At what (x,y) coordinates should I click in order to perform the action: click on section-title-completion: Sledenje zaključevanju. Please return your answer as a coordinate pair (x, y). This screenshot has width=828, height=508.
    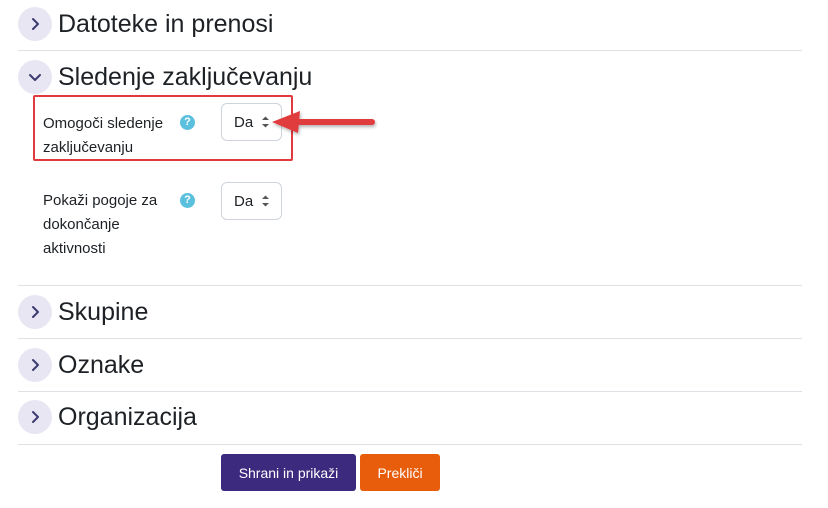
    Looking at the image, I should click on (185, 77).